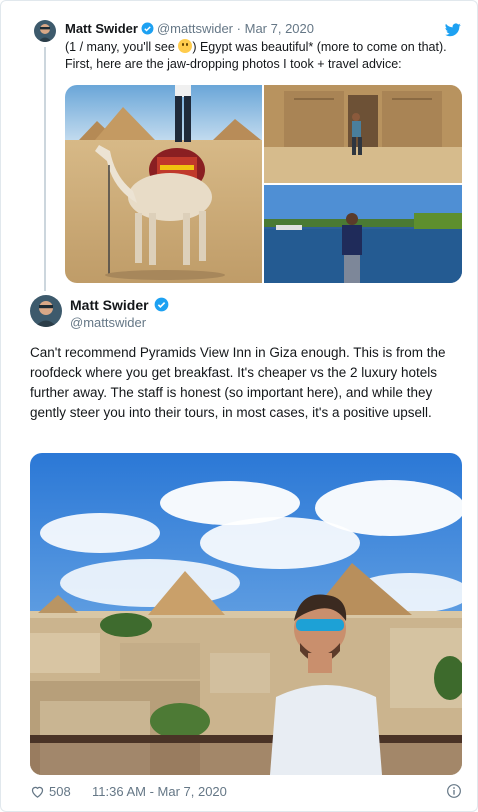  Describe the element at coordinates (37, 791) in the screenshot. I see `heart-icon` at that location.